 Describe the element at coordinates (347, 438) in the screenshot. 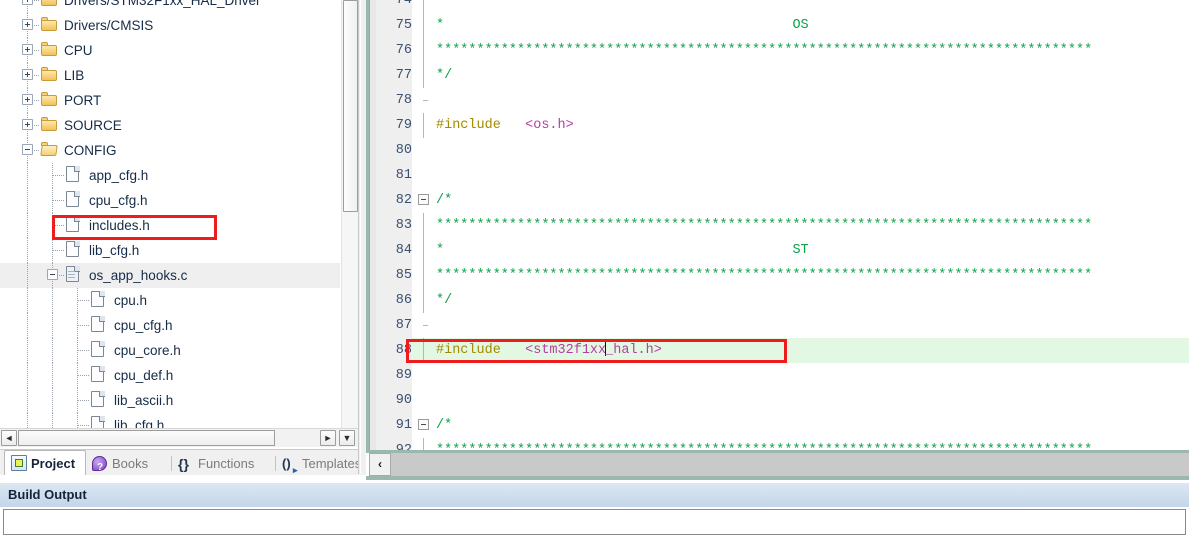

I see `scroll-down-button: ▼` at that location.